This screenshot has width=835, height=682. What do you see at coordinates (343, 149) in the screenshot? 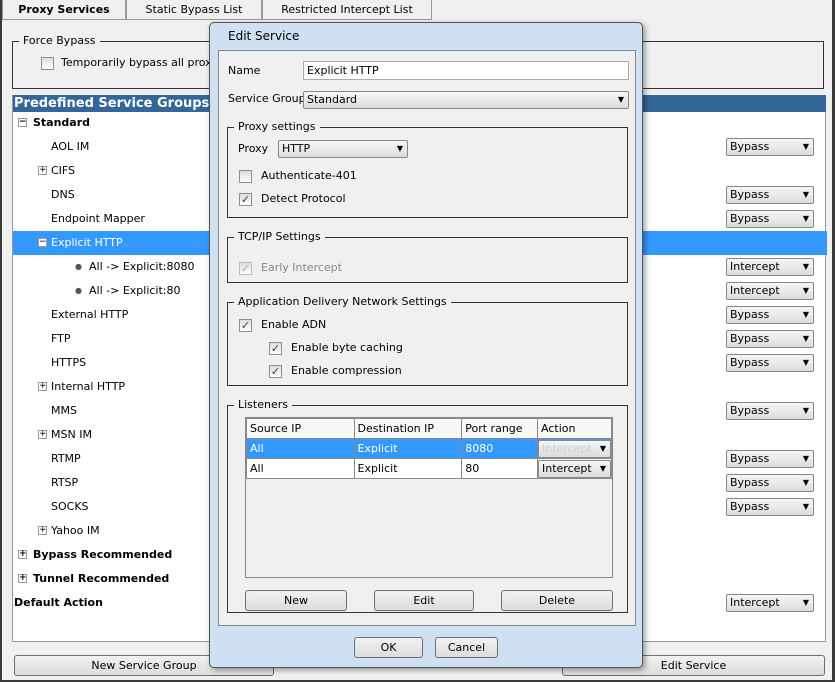
I see `proxy-select: HTTP ▼` at bounding box center [343, 149].